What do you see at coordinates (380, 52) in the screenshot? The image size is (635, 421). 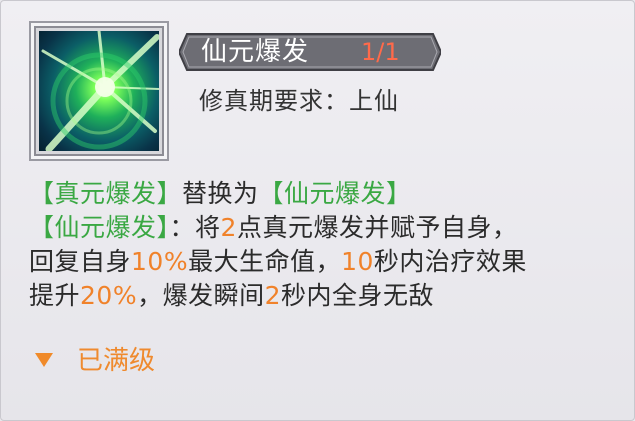 I see `skill-level: 1/1` at bounding box center [380, 52].